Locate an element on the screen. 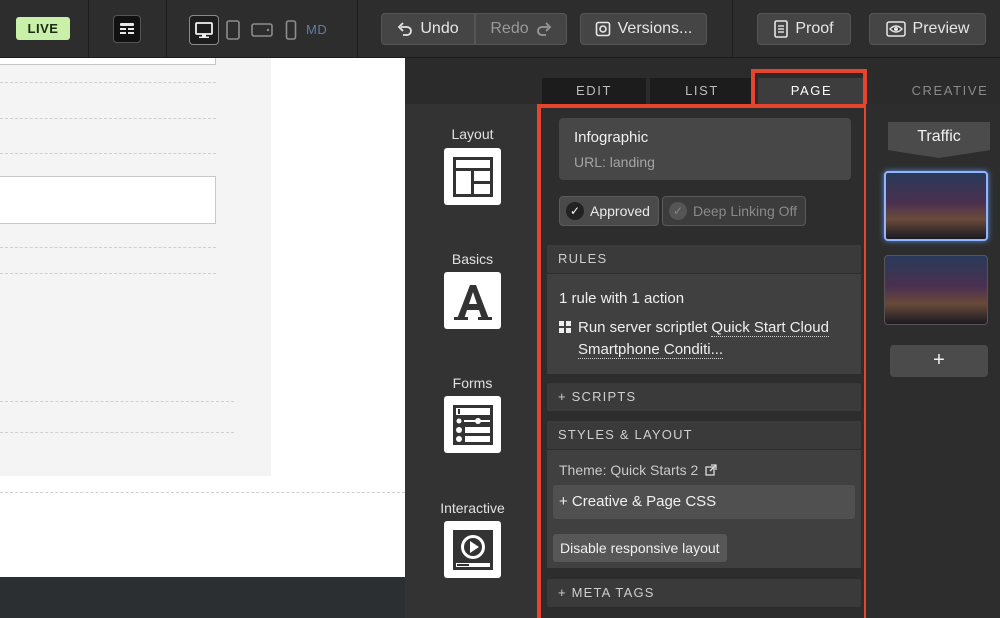 The height and width of the screenshot is (618, 1000). preview-button: Preview is located at coordinates (927, 29).